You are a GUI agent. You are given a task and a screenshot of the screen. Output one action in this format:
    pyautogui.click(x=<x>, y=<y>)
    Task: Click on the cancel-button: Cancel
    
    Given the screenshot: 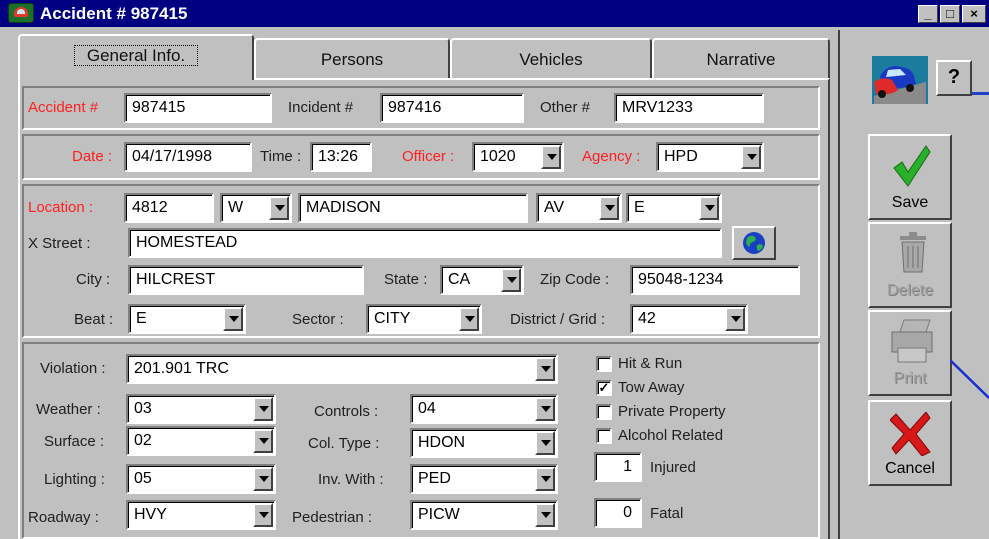 What is the action you would take?
    pyautogui.click(x=910, y=443)
    